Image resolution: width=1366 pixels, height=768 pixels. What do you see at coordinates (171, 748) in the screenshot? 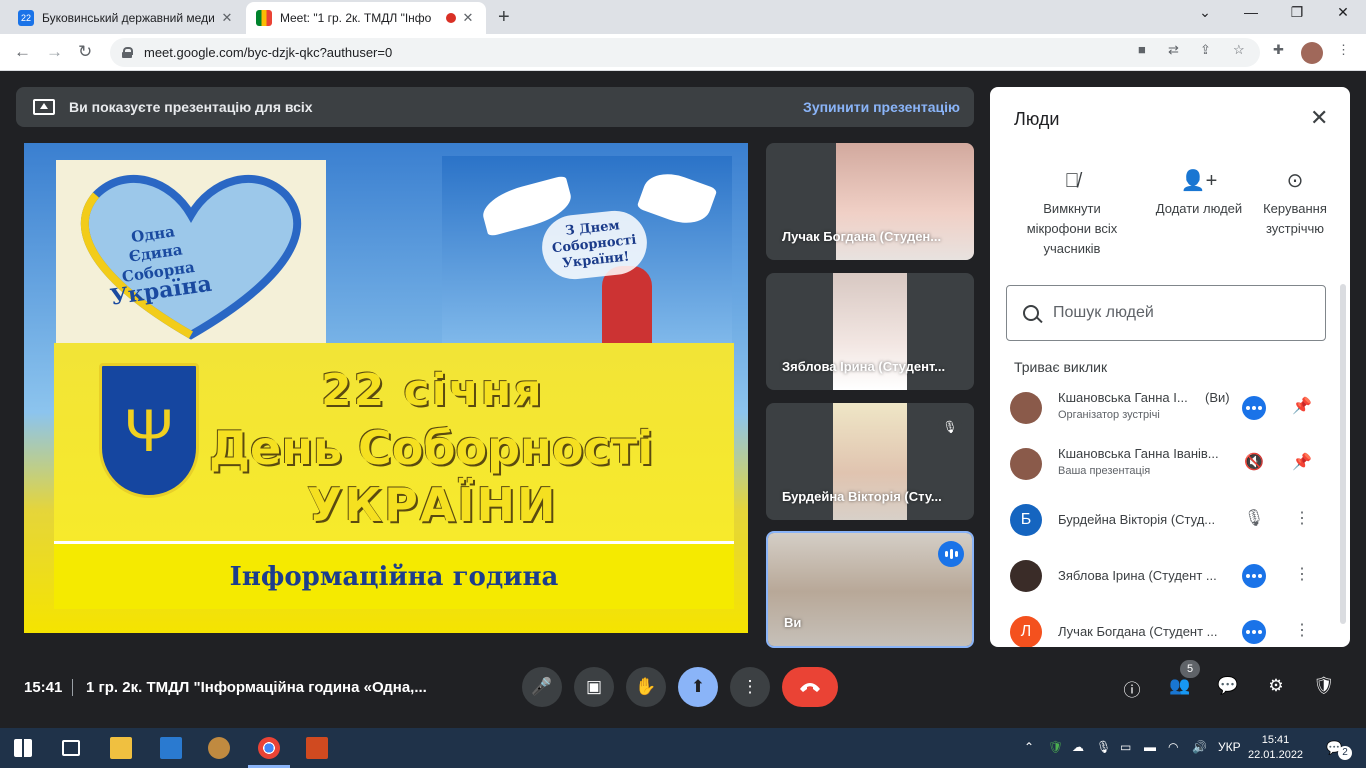
I see `mail-icon` at bounding box center [171, 748].